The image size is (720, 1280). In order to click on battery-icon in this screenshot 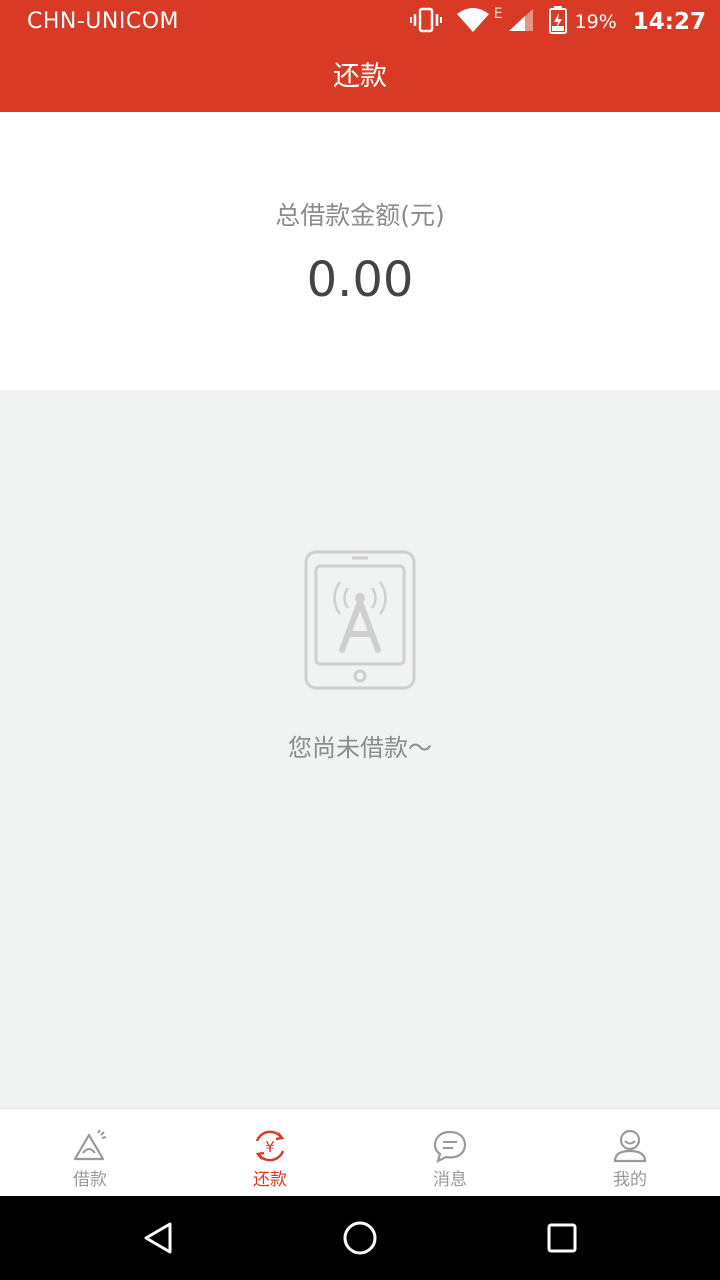, I will do `click(557, 22)`.